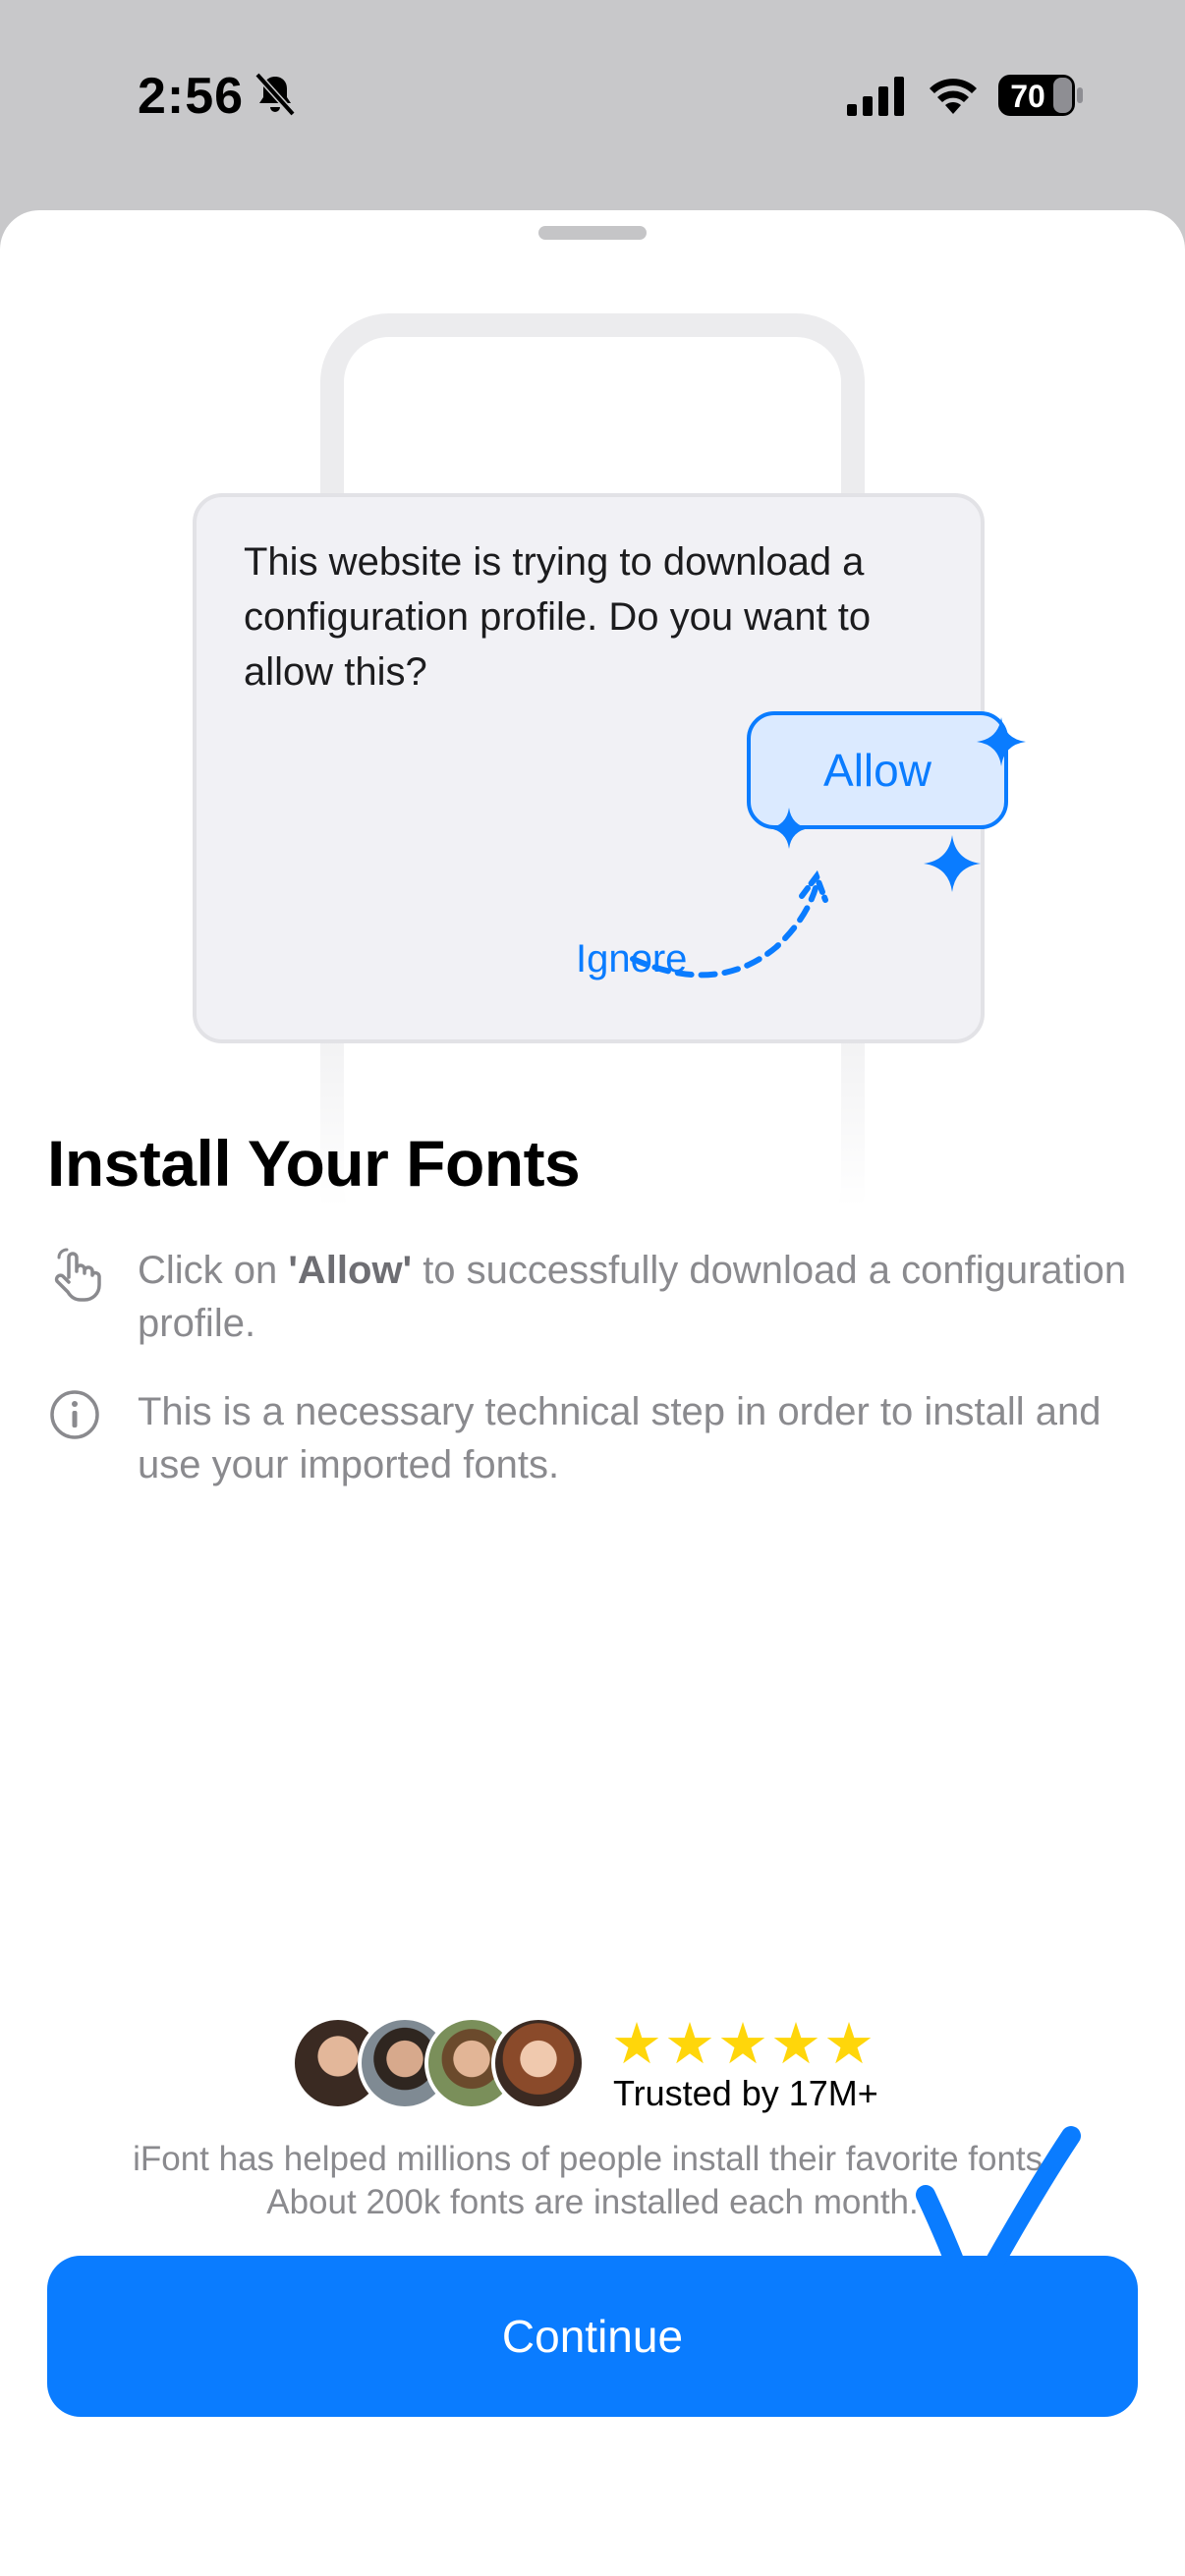 The height and width of the screenshot is (2576, 1185). Describe the element at coordinates (729, 924) in the screenshot. I see `dashed-arrow-icon` at that location.